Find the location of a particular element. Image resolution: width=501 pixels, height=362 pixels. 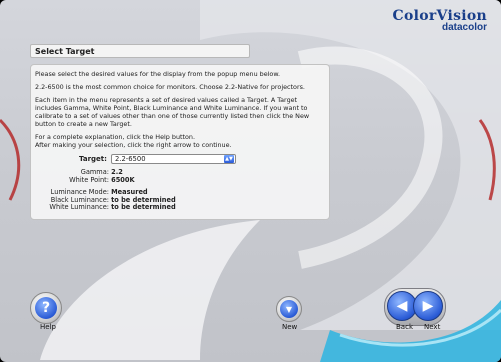

updown-arrows-icon: ▲▼ is located at coordinates (228, 159).